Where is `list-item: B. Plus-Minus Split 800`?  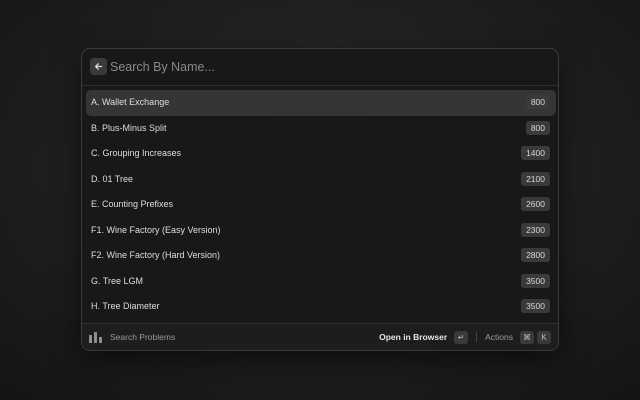 list-item: B. Plus-Minus Split 800 is located at coordinates (321, 129).